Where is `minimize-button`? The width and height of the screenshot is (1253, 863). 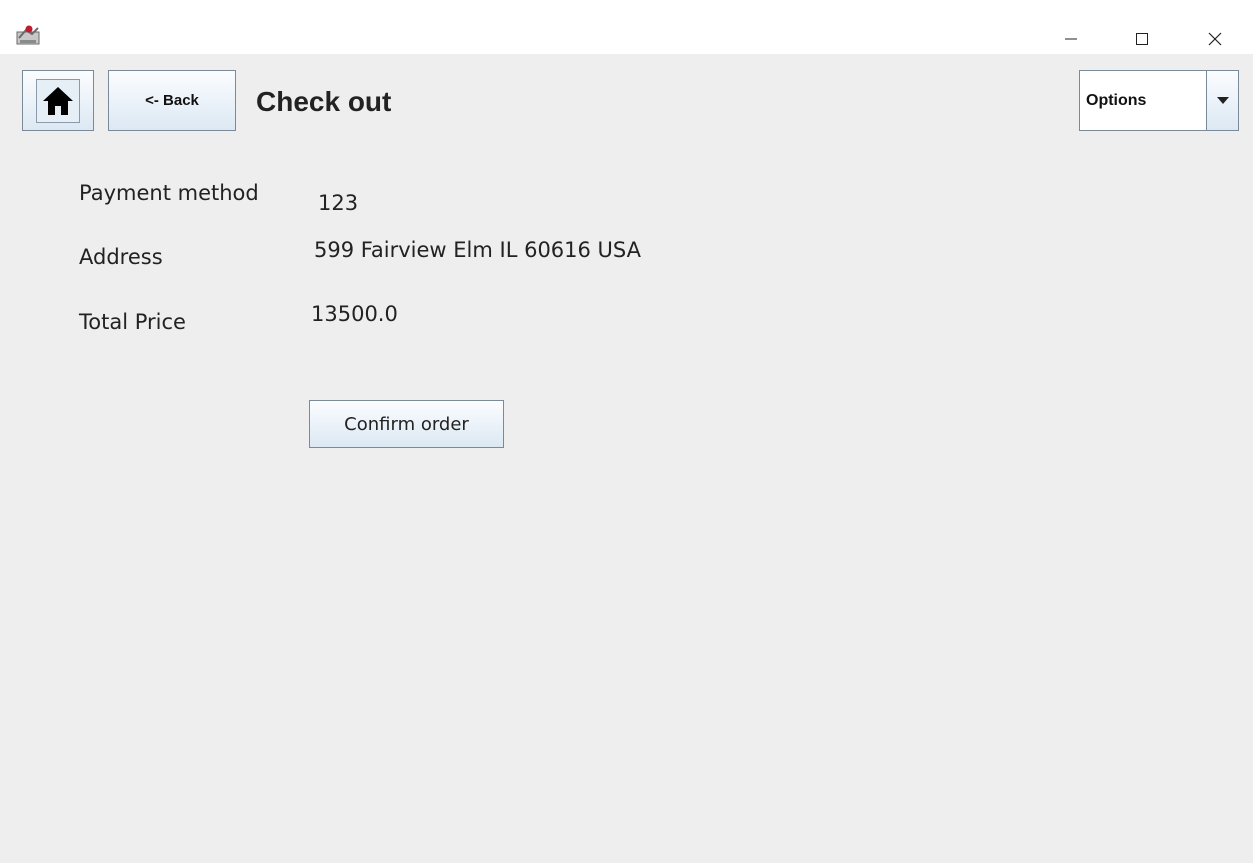
minimize-button is located at coordinates (1071, 39).